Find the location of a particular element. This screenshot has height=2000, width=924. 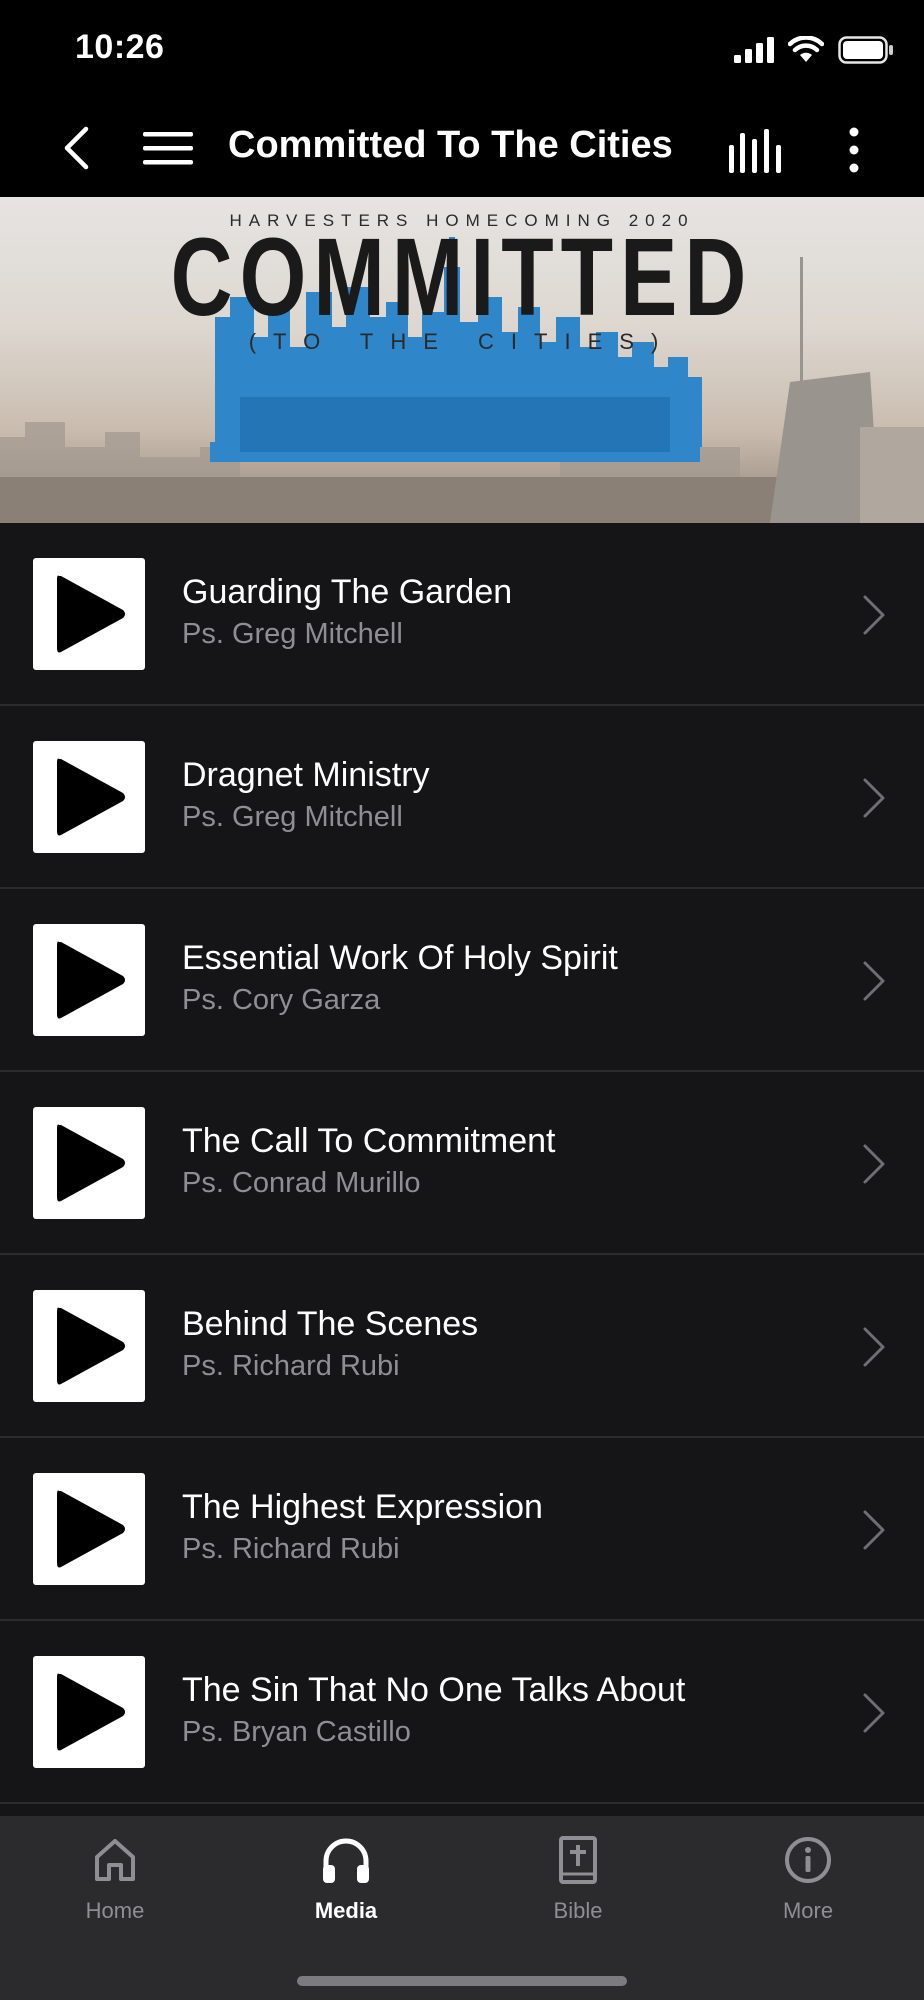

battery-icon is located at coordinates (865, 50).